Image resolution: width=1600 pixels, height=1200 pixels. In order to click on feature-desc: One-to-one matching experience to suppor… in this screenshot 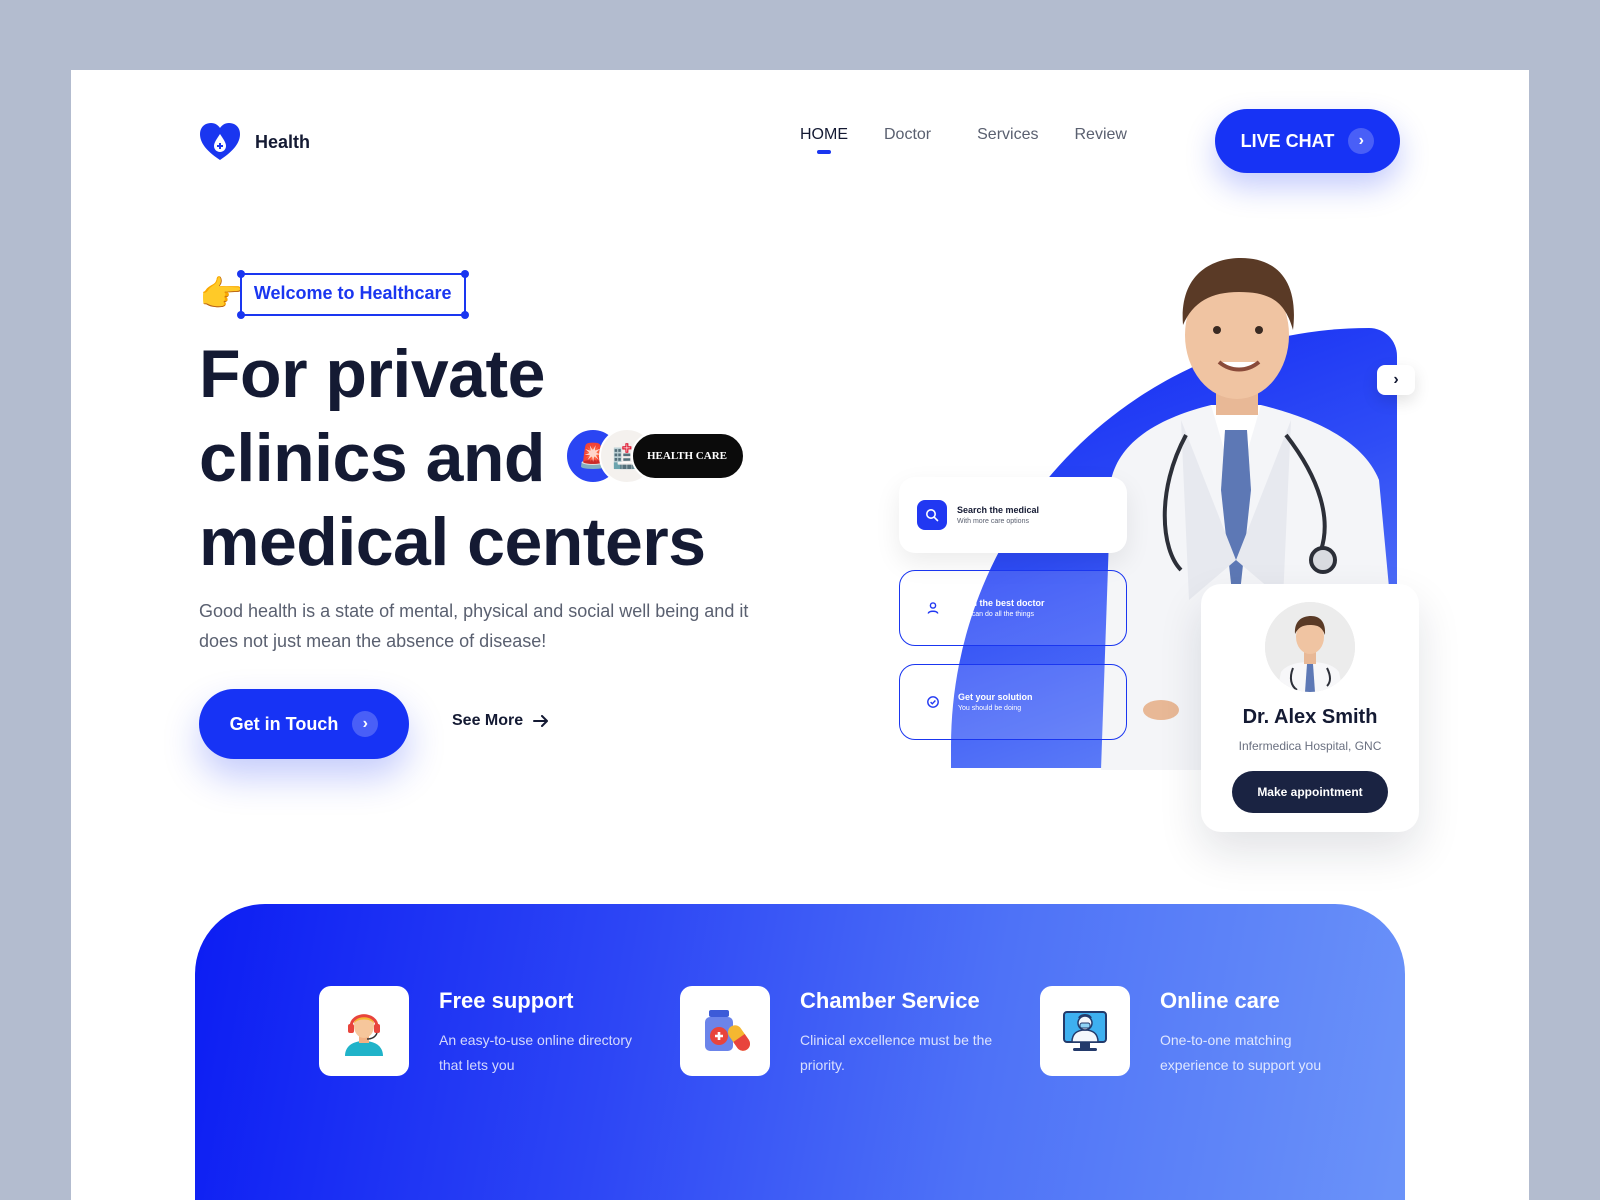, I will do `click(1241, 1052)`.